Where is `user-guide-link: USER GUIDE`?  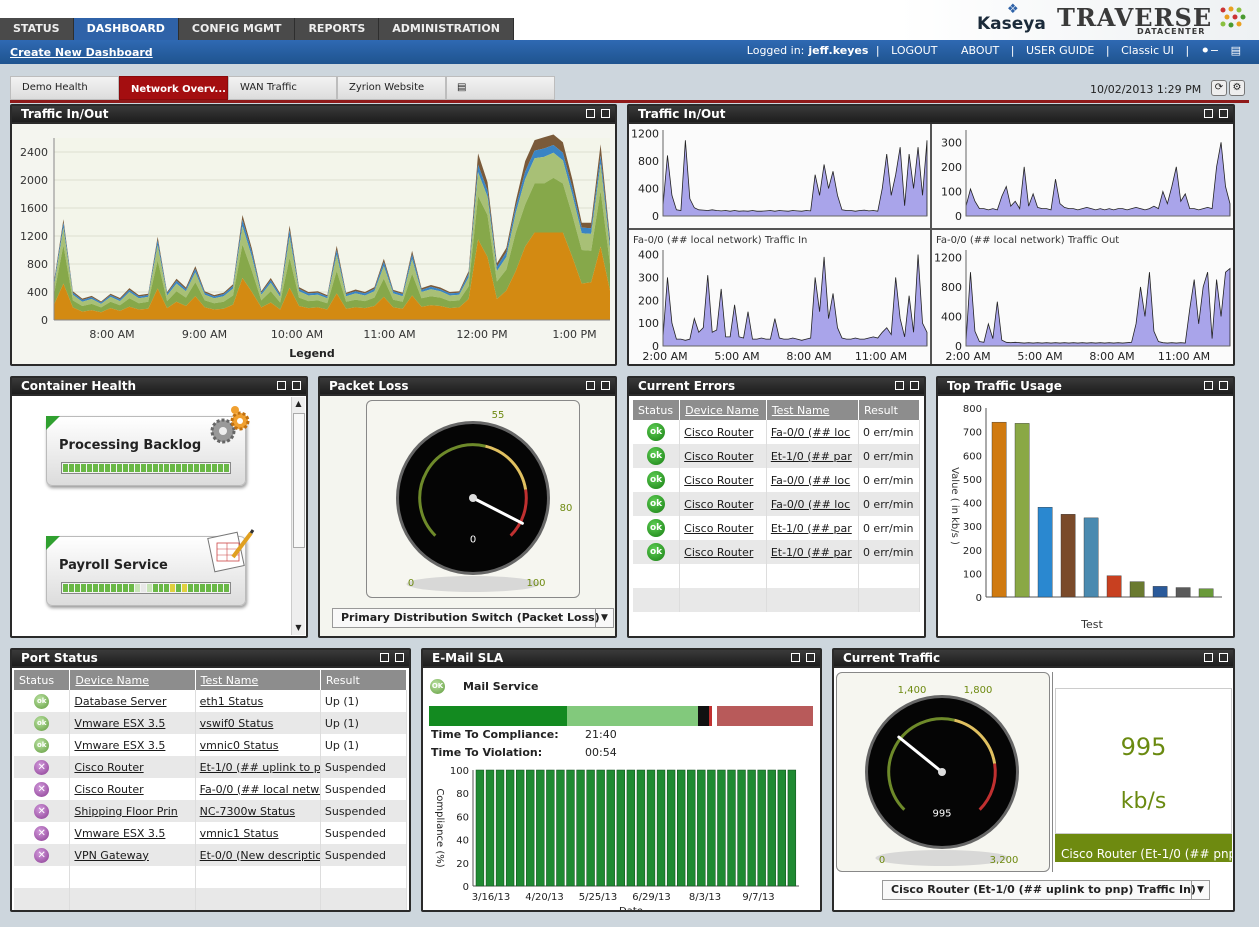
user-guide-link: USER GUIDE is located at coordinates (1060, 50).